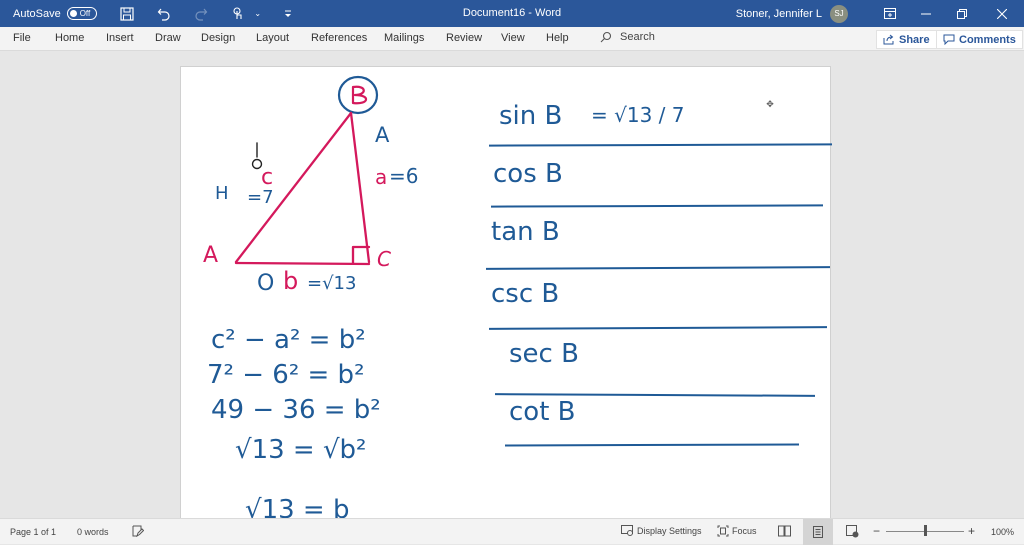 This screenshot has height=545, width=1024. I want to click on search-icon, so click(606, 37).